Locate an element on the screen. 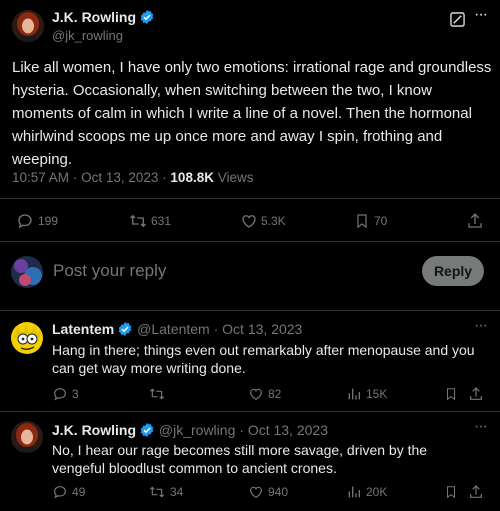 The height and width of the screenshot is (511, 500). current-user-avatar-image is located at coordinates (27, 272).